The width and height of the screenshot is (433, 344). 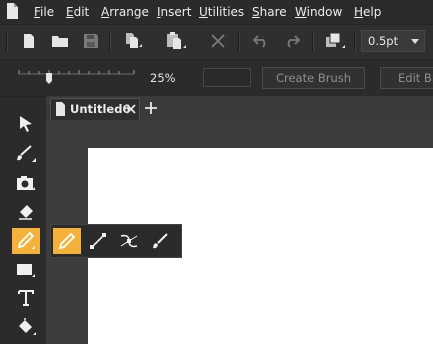 I want to click on flyout-curve-button, so click(x=129, y=241).